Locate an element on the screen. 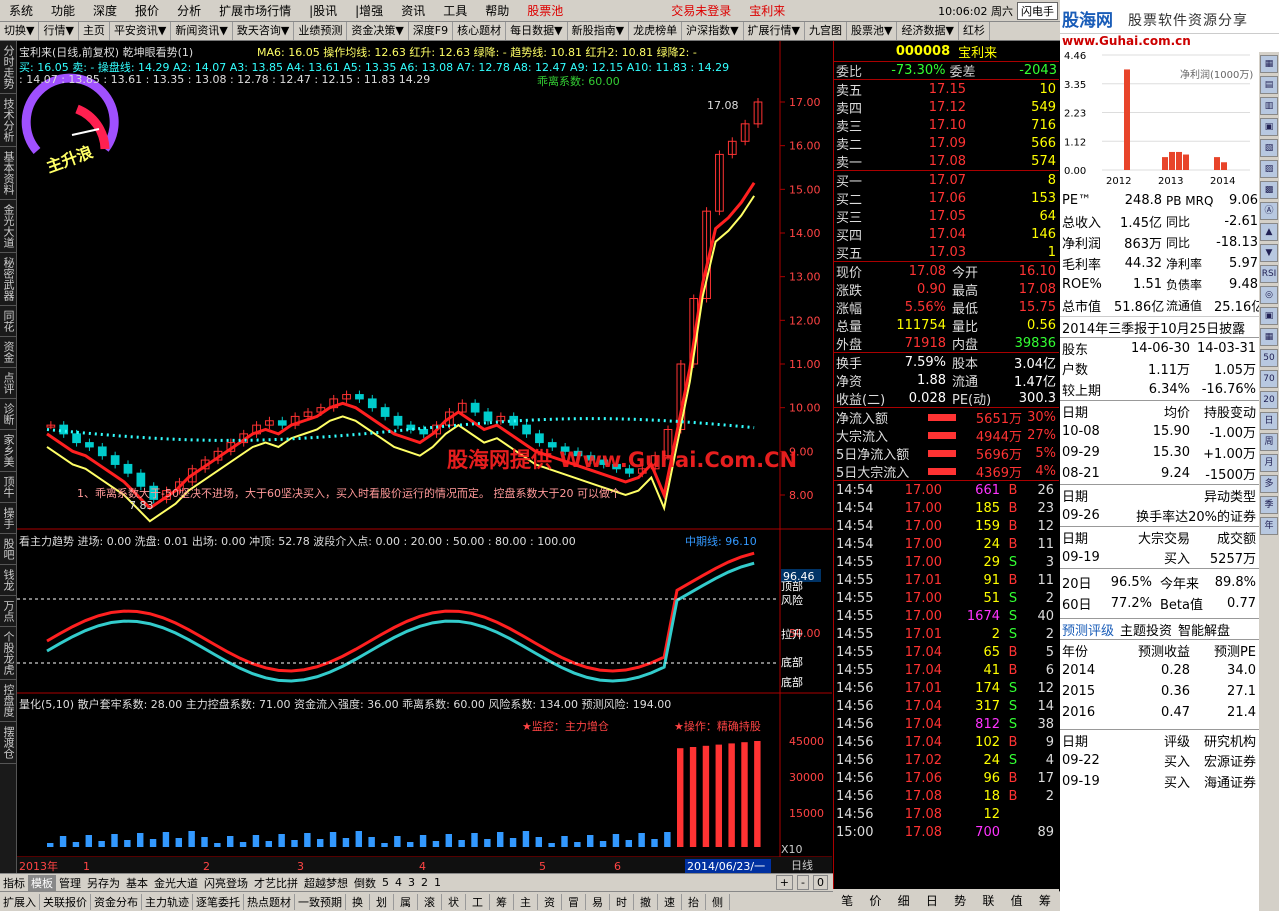 The image size is (1279, 911). tick-row: 14:54 17.00 159 B 12 is located at coordinates (946, 526).